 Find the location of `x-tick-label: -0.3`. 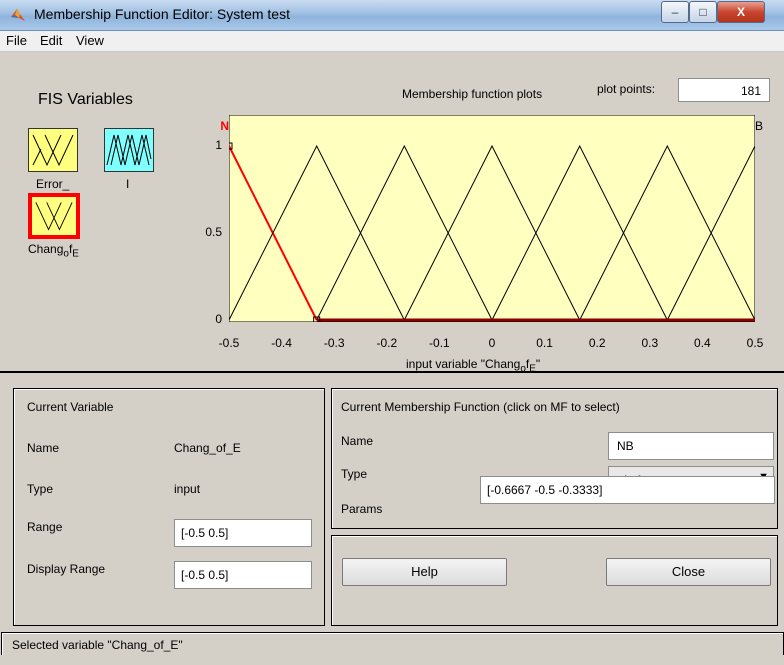

x-tick-label: -0.3 is located at coordinates (334, 343).